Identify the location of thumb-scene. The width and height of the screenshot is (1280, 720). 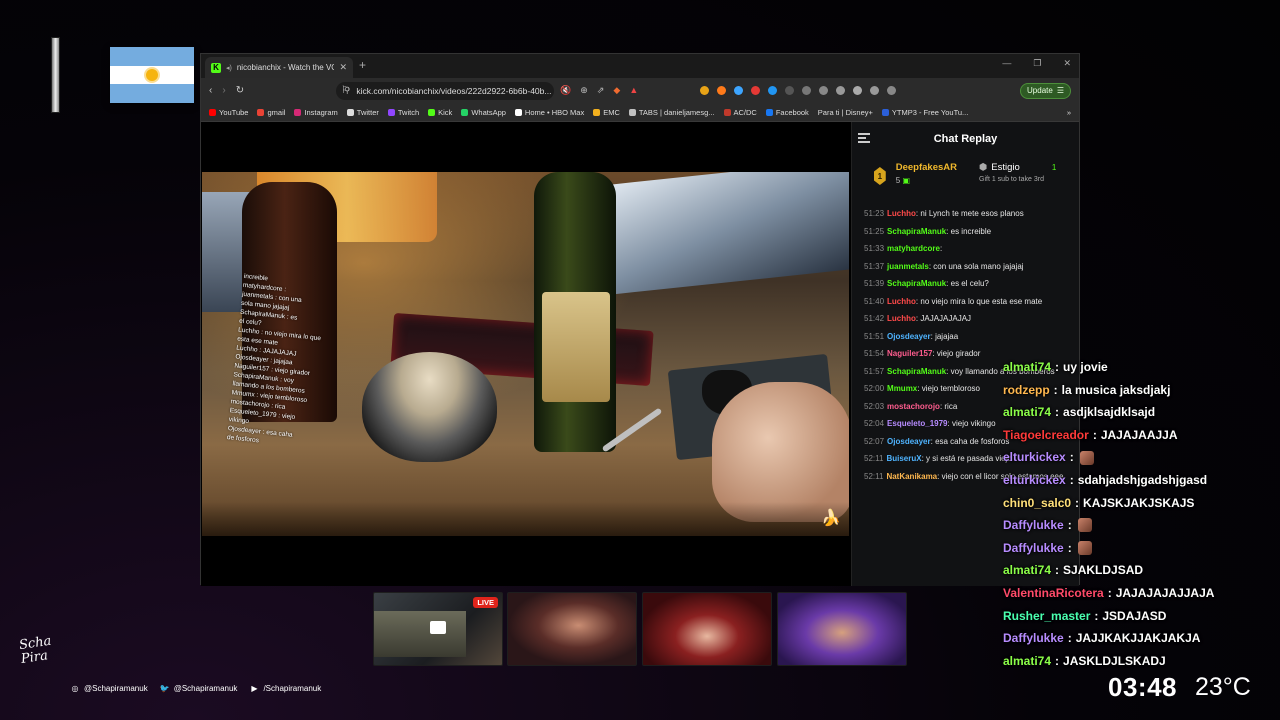
(420, 634).